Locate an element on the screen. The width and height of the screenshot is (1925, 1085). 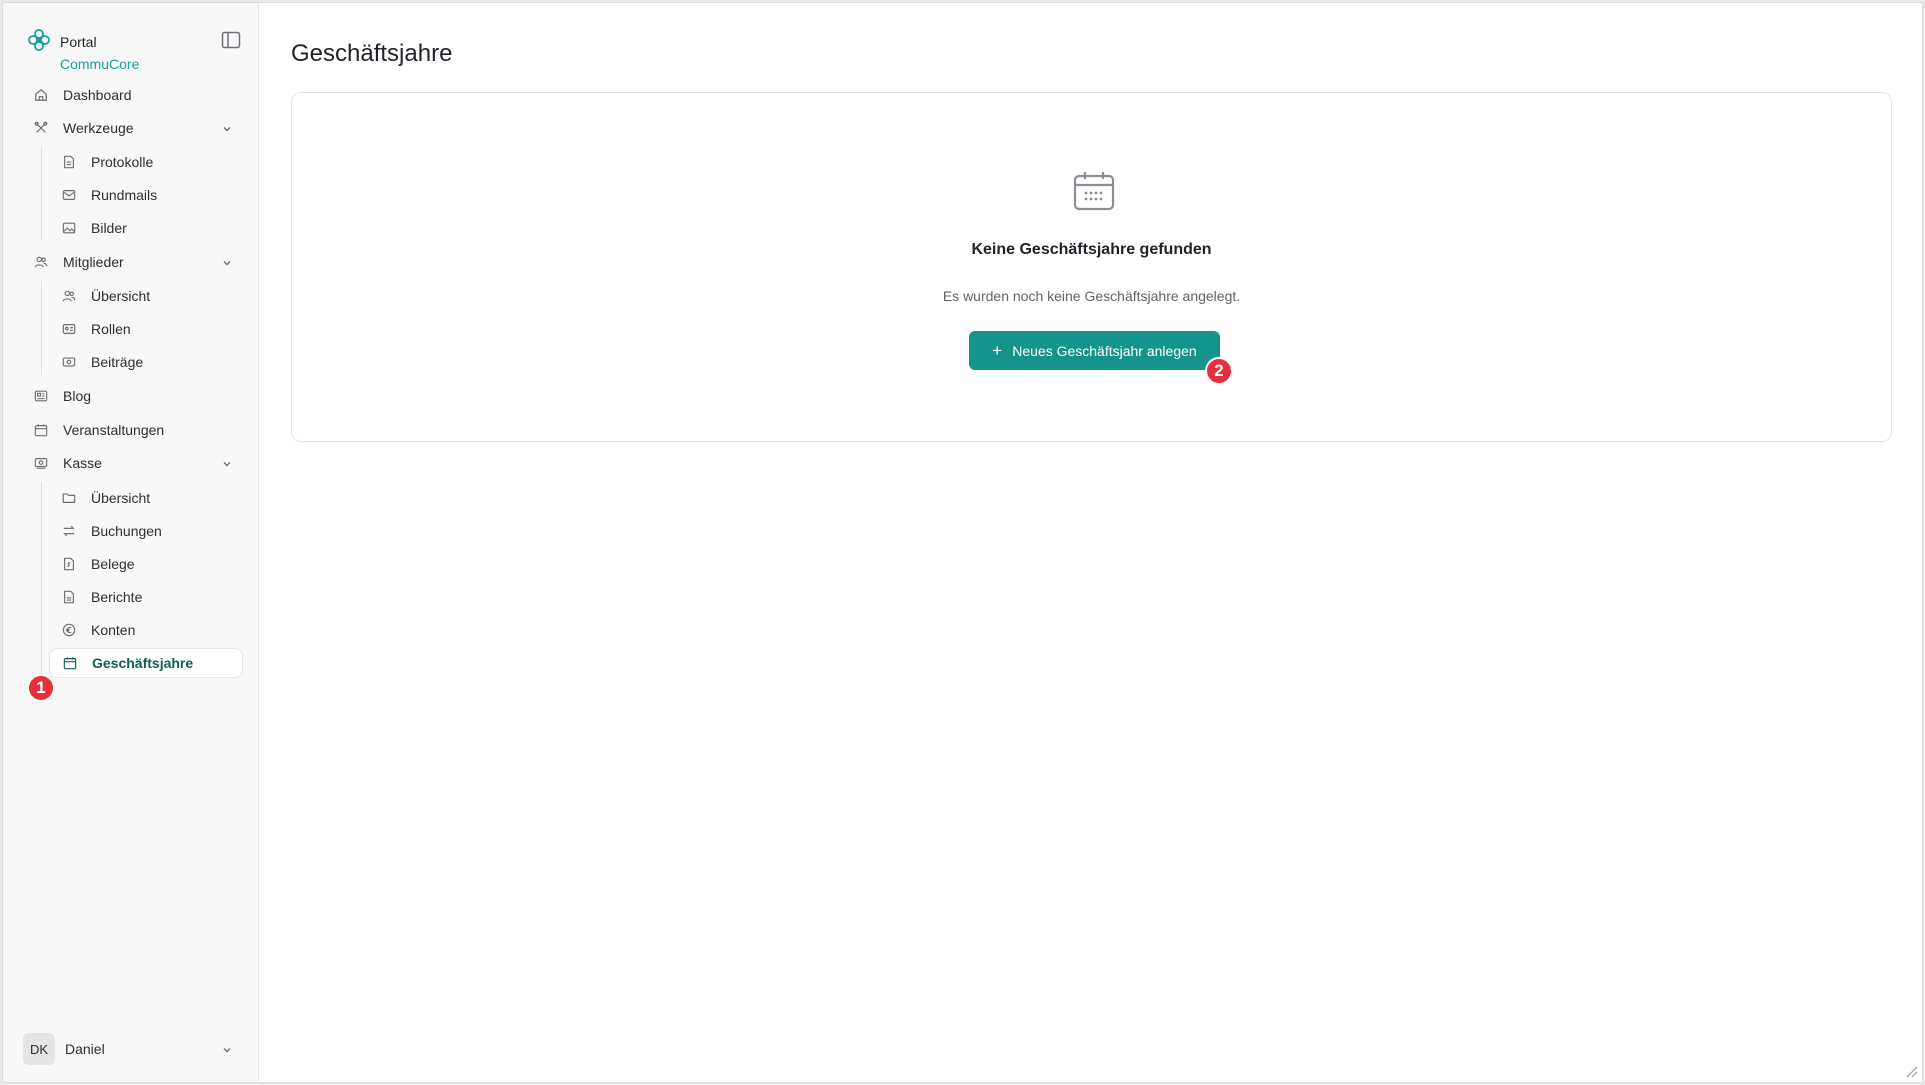
folder-icon is located at coordinates (69, 498).